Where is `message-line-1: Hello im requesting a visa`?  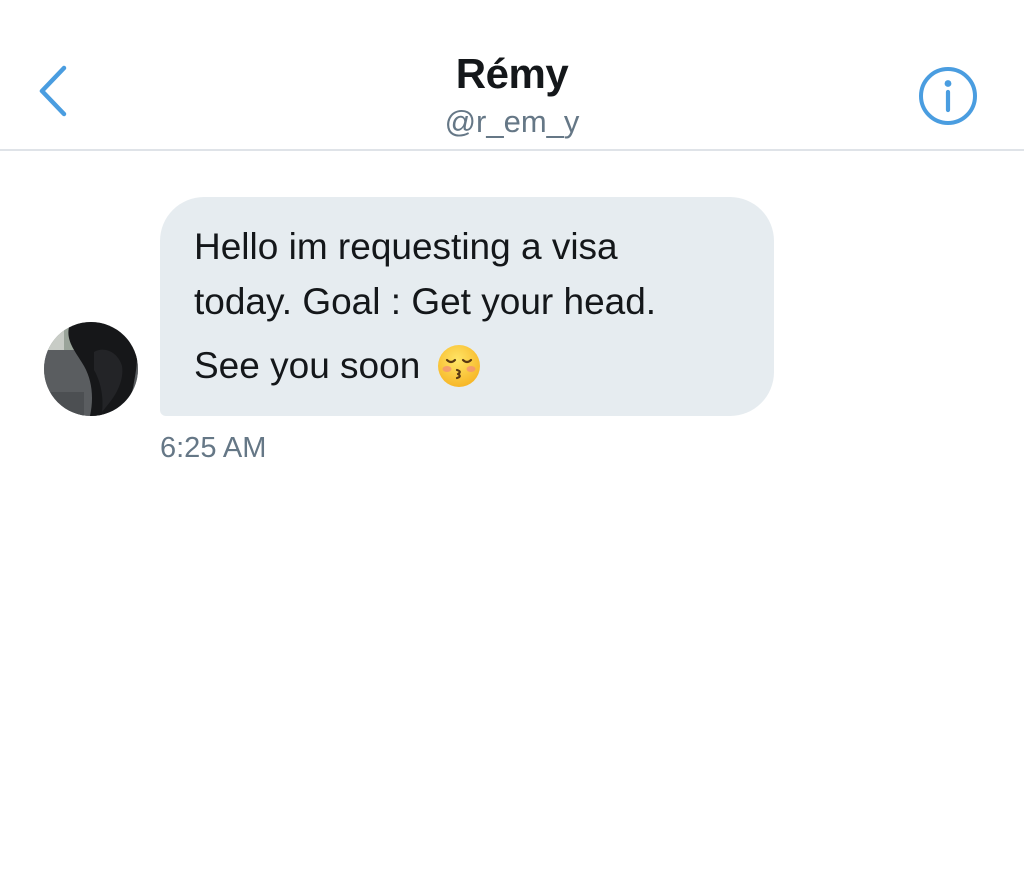
message-line-1: Hello im requesting a visa is located at coordinates (406, 246).